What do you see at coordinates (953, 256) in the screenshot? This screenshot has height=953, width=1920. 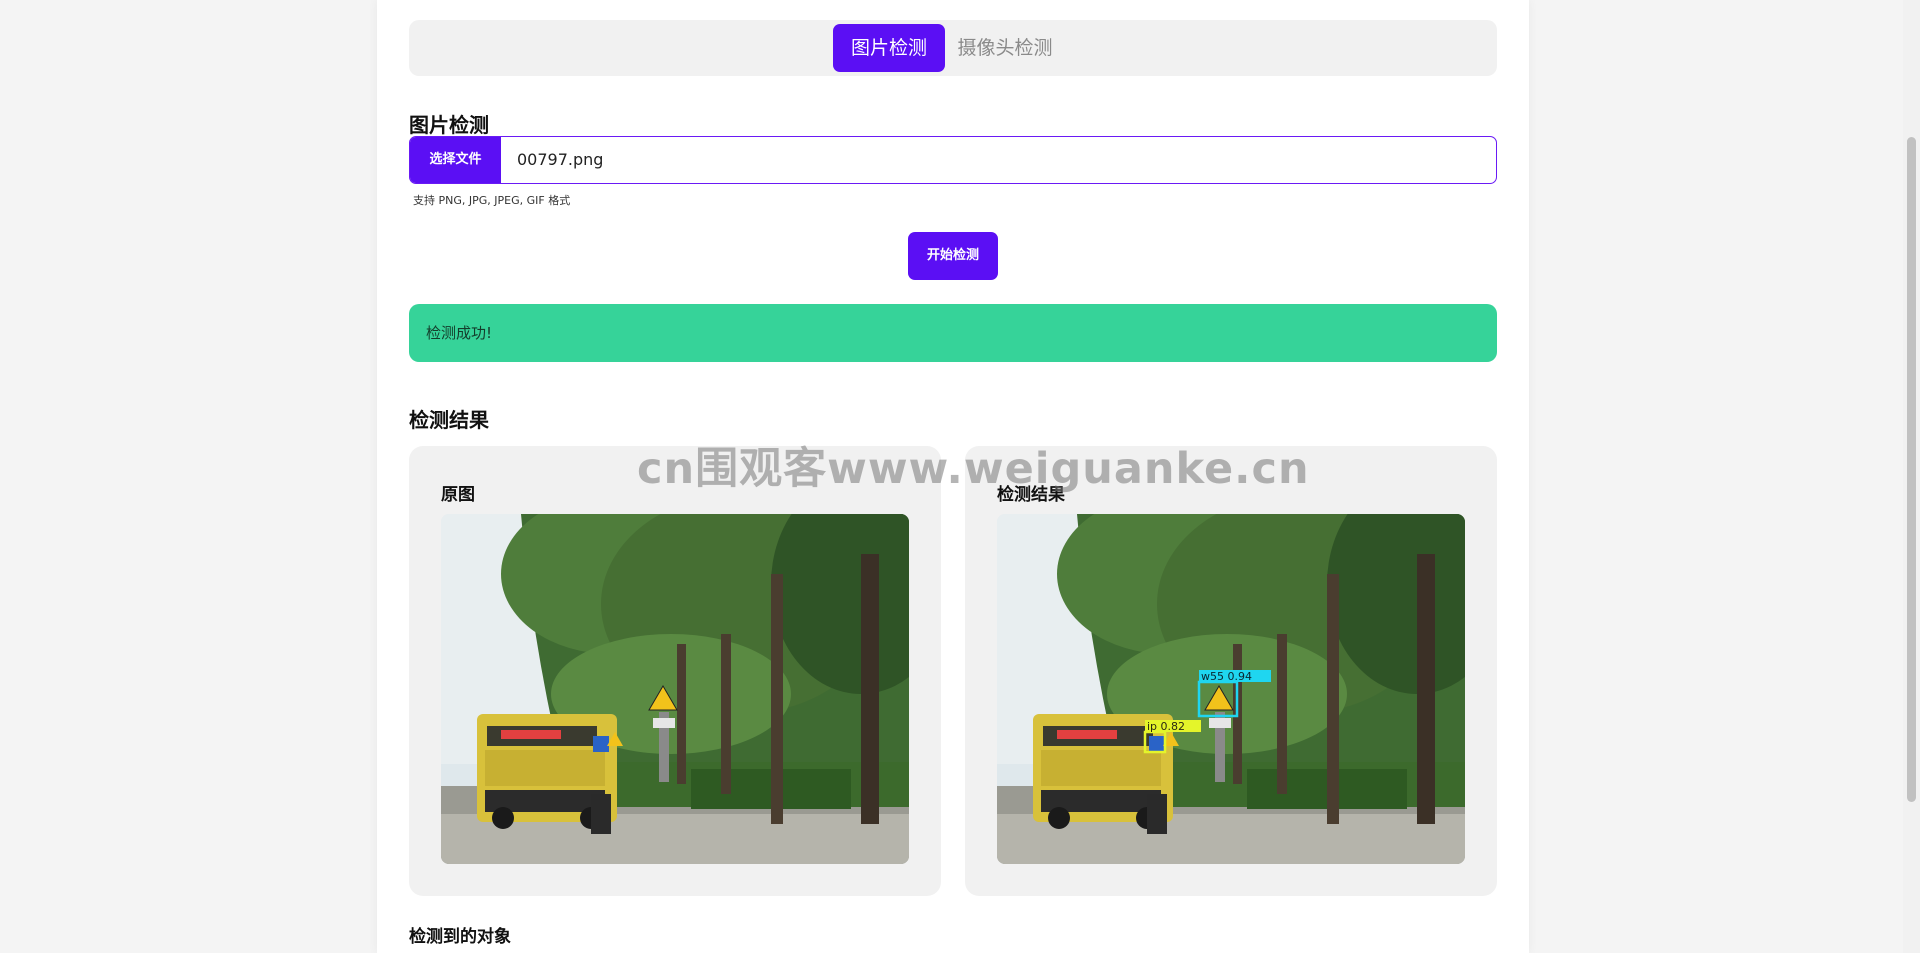 I see `start-detection-button: 开始检测` at bounding box center [953, 256].